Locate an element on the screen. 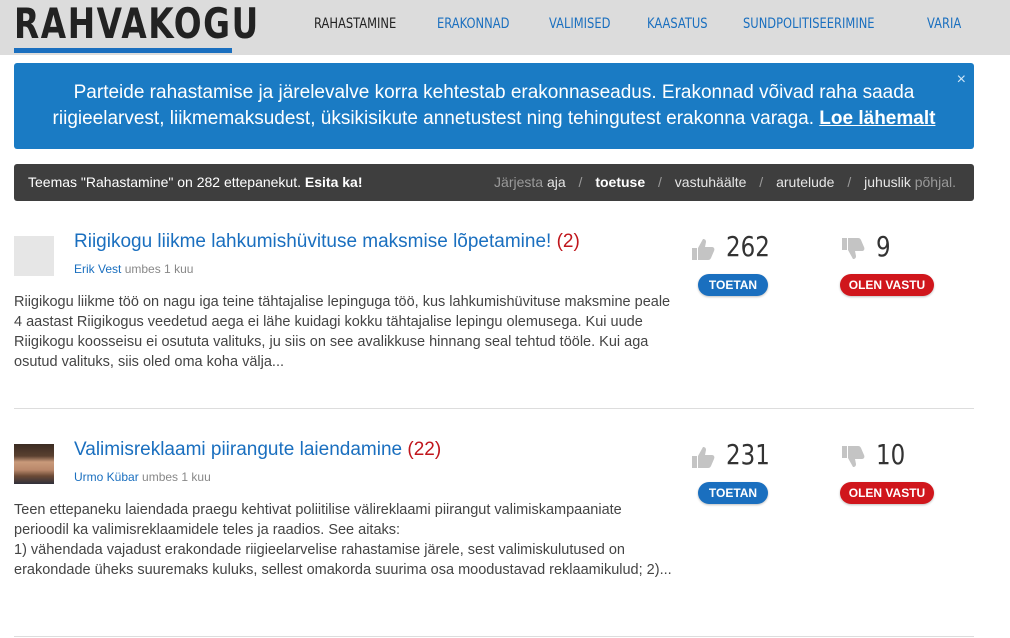  support-vote: 231 TOETAN is located at coordinates (740, 473).